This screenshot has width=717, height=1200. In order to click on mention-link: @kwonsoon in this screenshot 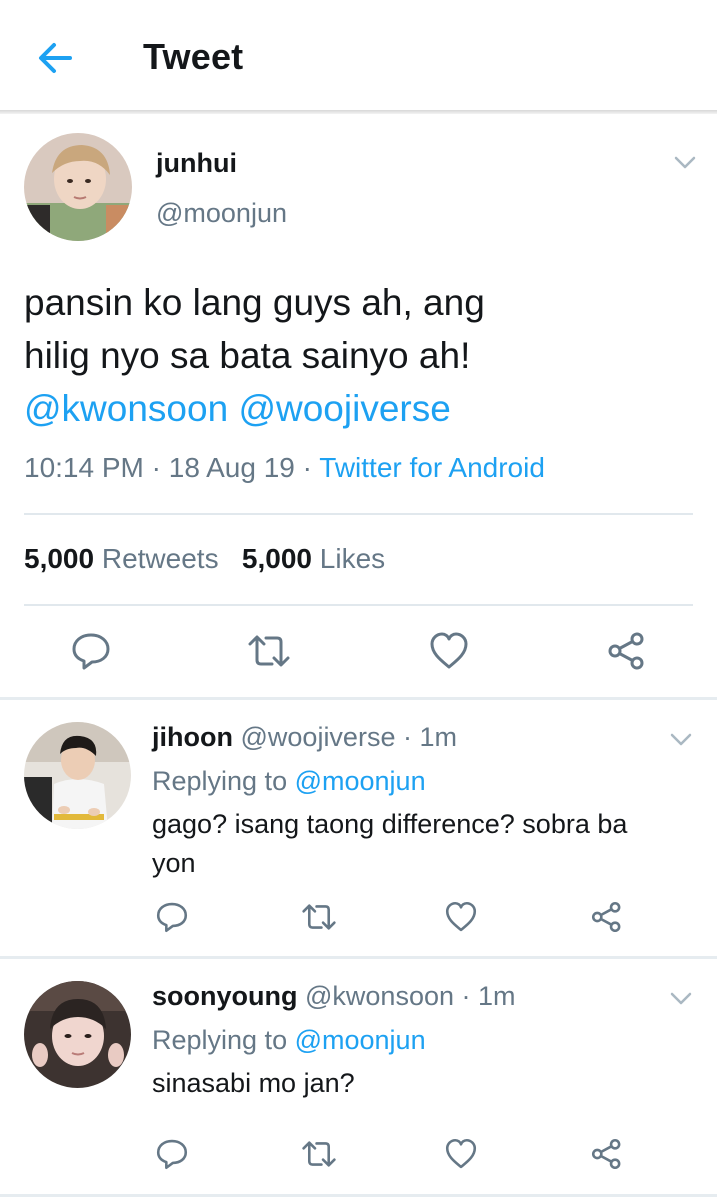, I will do `click(126, 408)`.